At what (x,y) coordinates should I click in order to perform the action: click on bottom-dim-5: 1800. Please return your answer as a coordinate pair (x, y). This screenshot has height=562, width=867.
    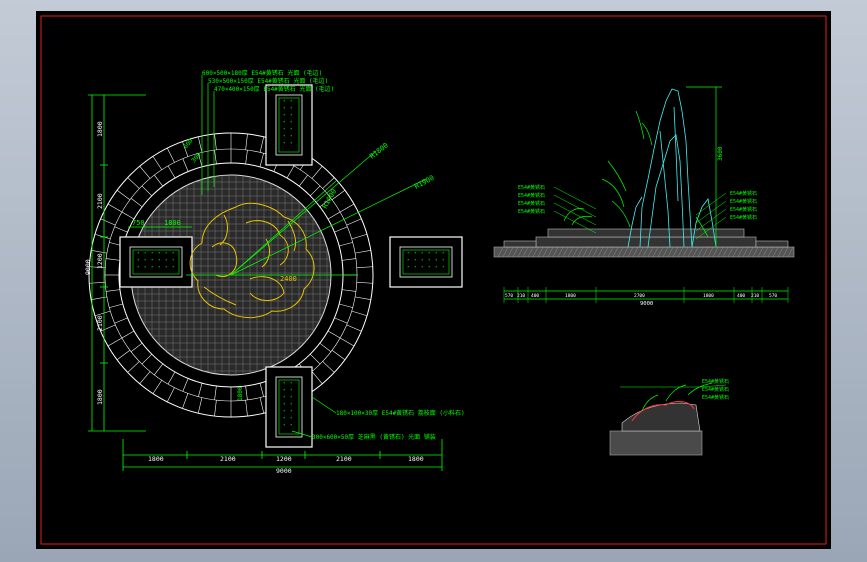
    Looking at the image, I should click on (416, 459).